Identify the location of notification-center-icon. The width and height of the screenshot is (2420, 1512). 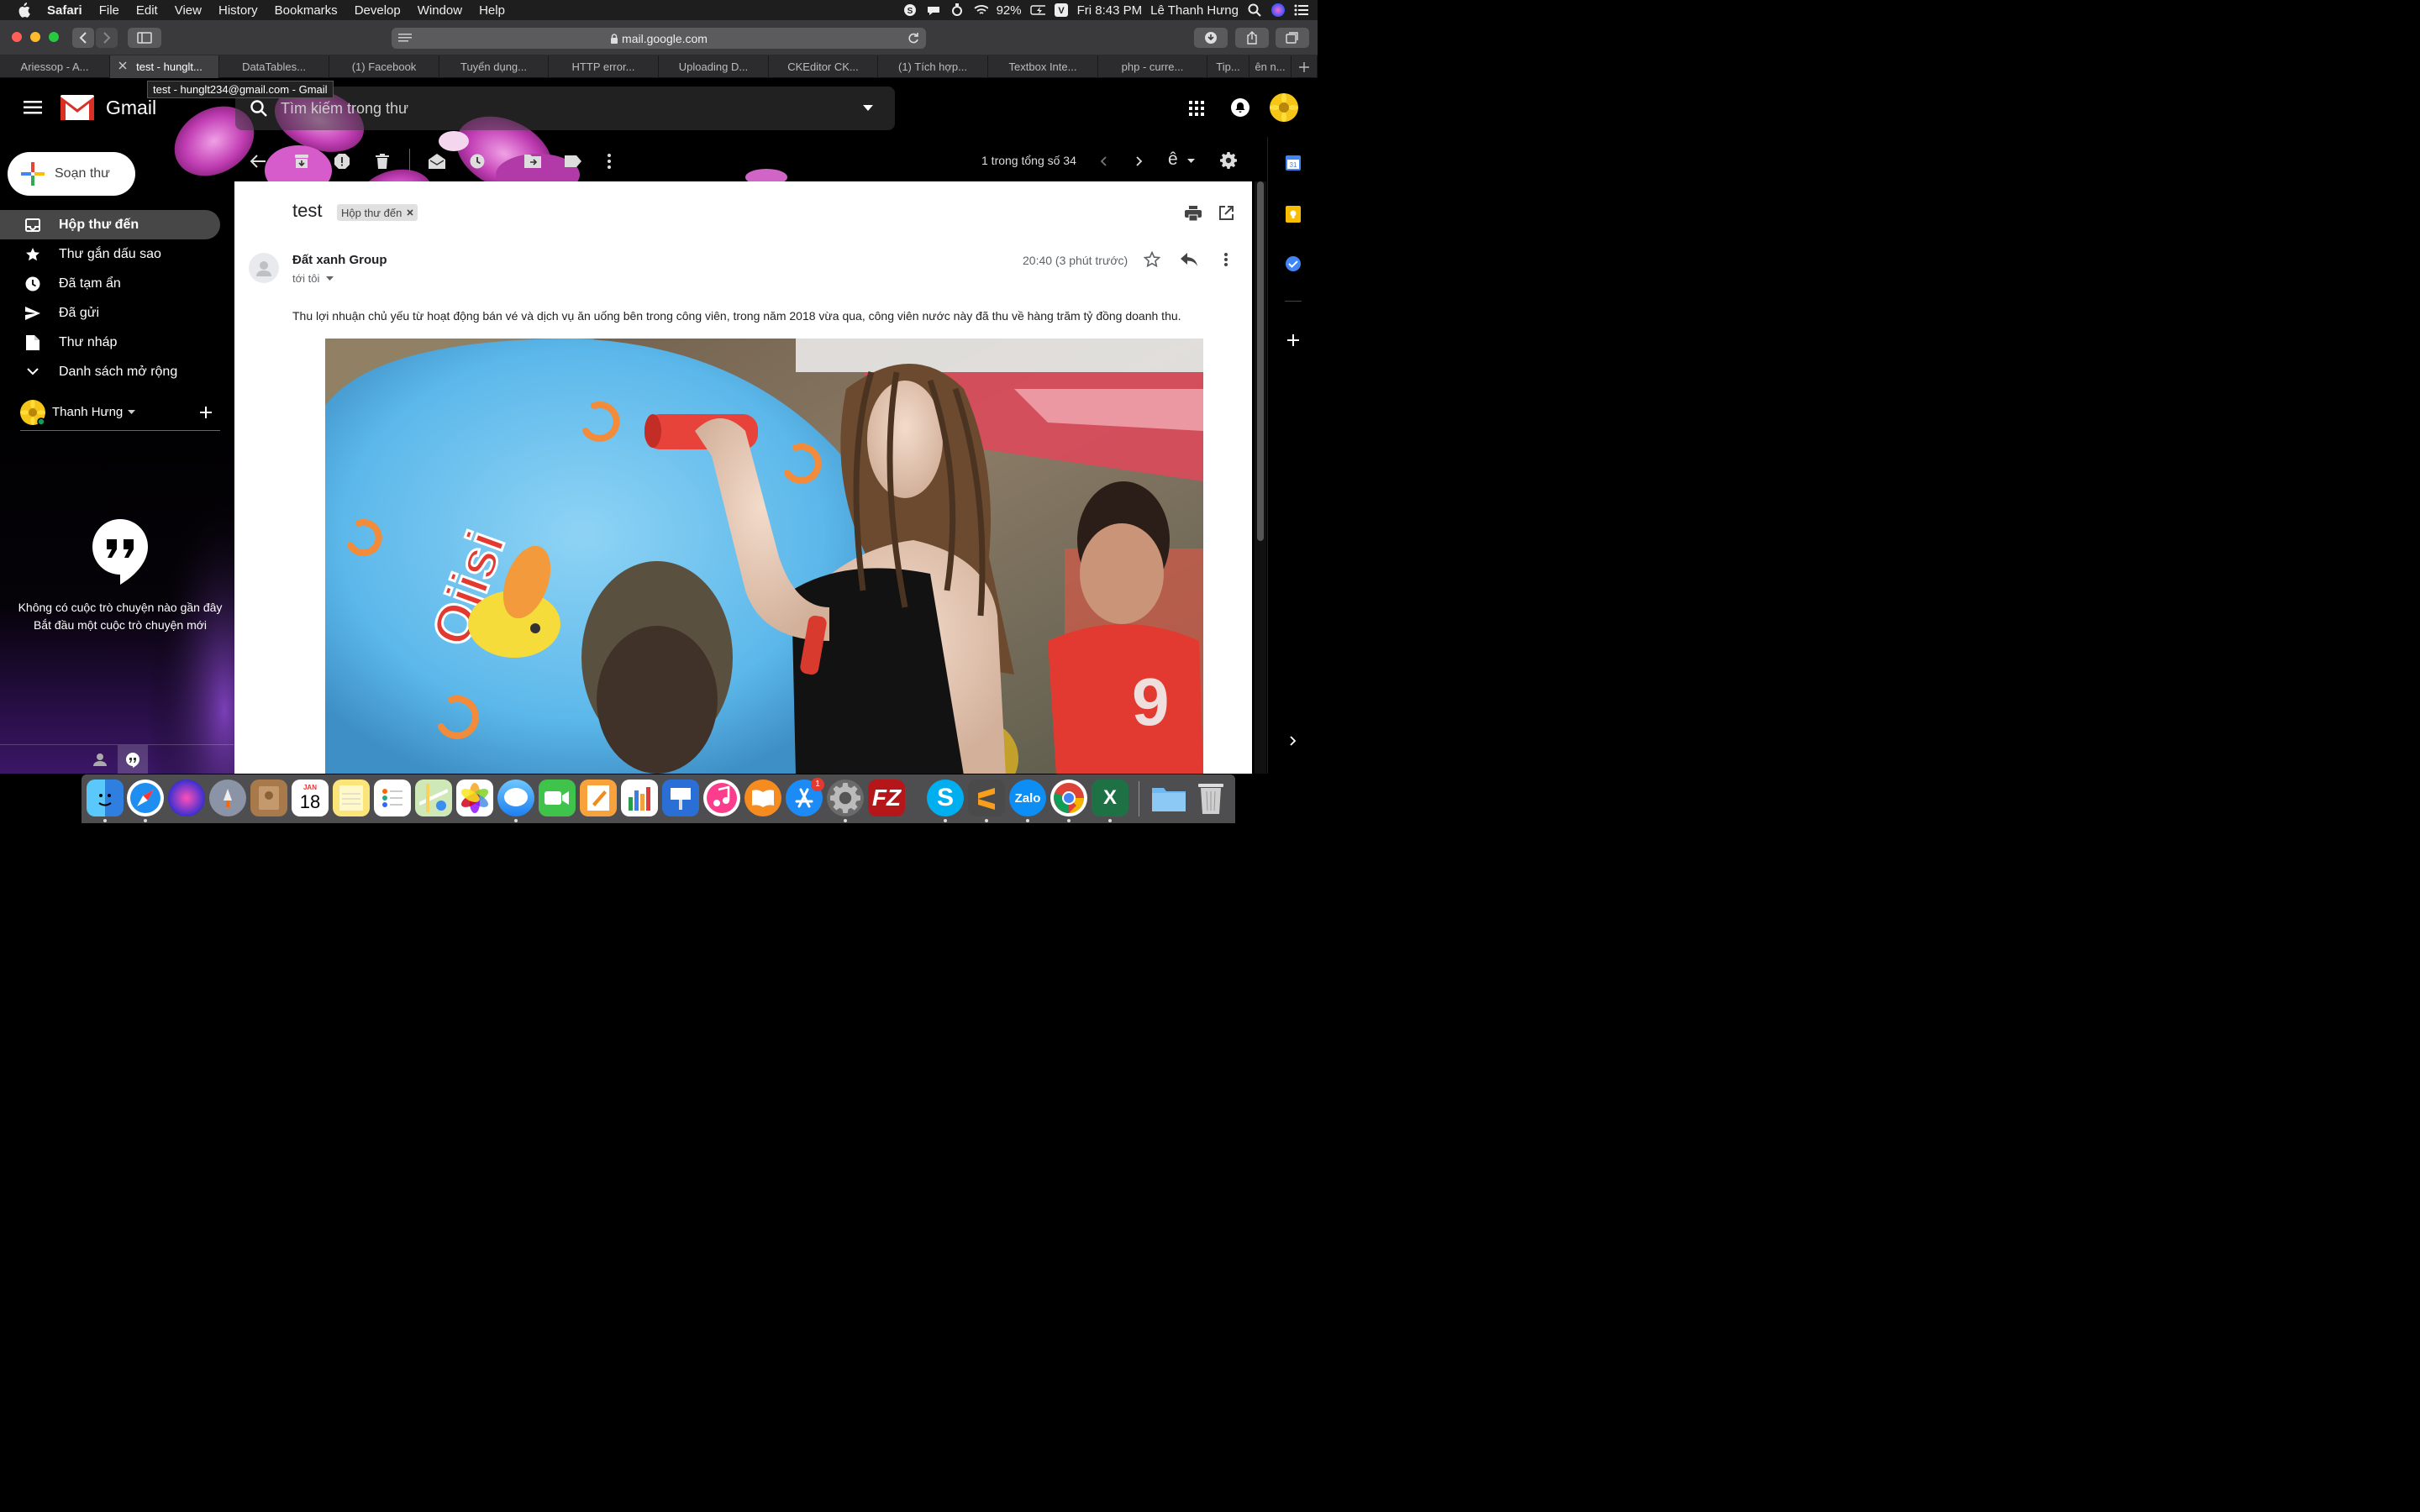
(1301, 10).